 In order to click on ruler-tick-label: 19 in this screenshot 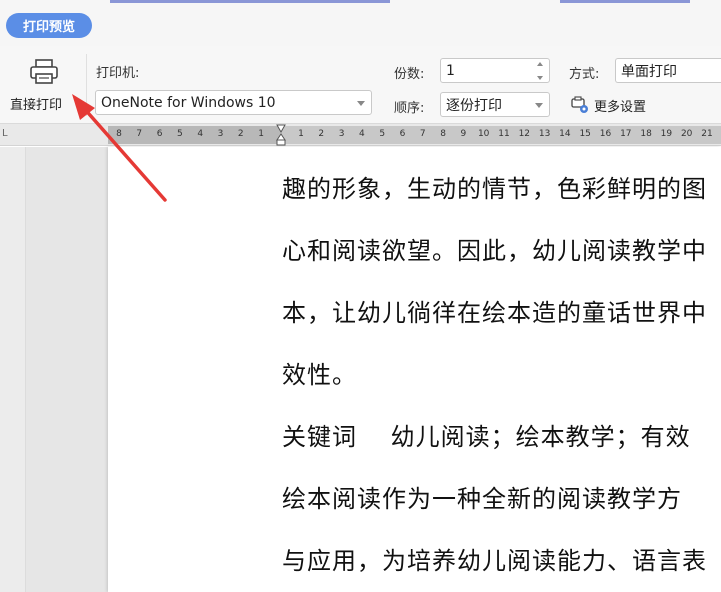, I will do `click(666, 134)`.